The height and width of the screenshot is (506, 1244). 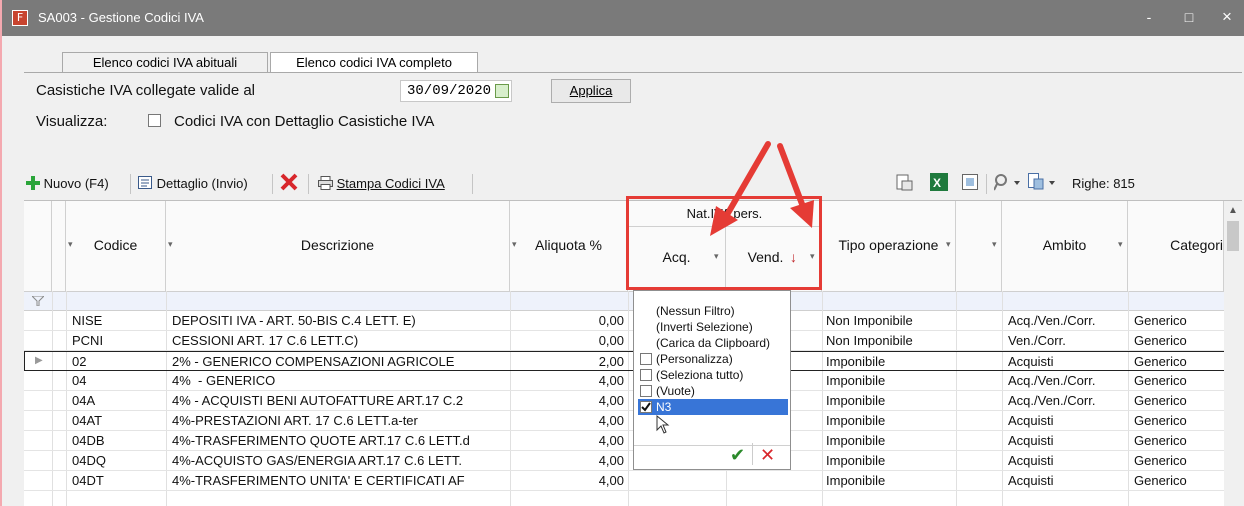 I want to click on excel-icon: X, so click(x=939, y=182).